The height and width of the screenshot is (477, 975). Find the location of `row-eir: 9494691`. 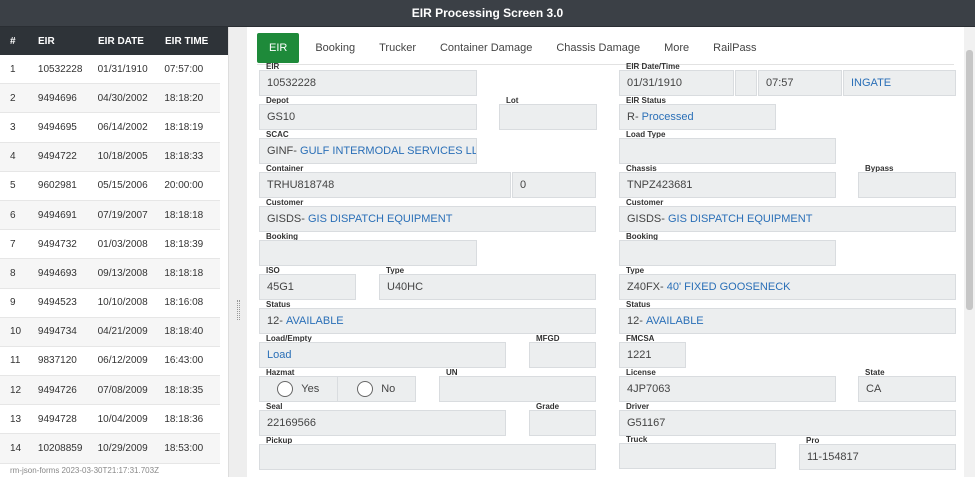

row-eir: 9494691 is located at coordinates (57, 215).